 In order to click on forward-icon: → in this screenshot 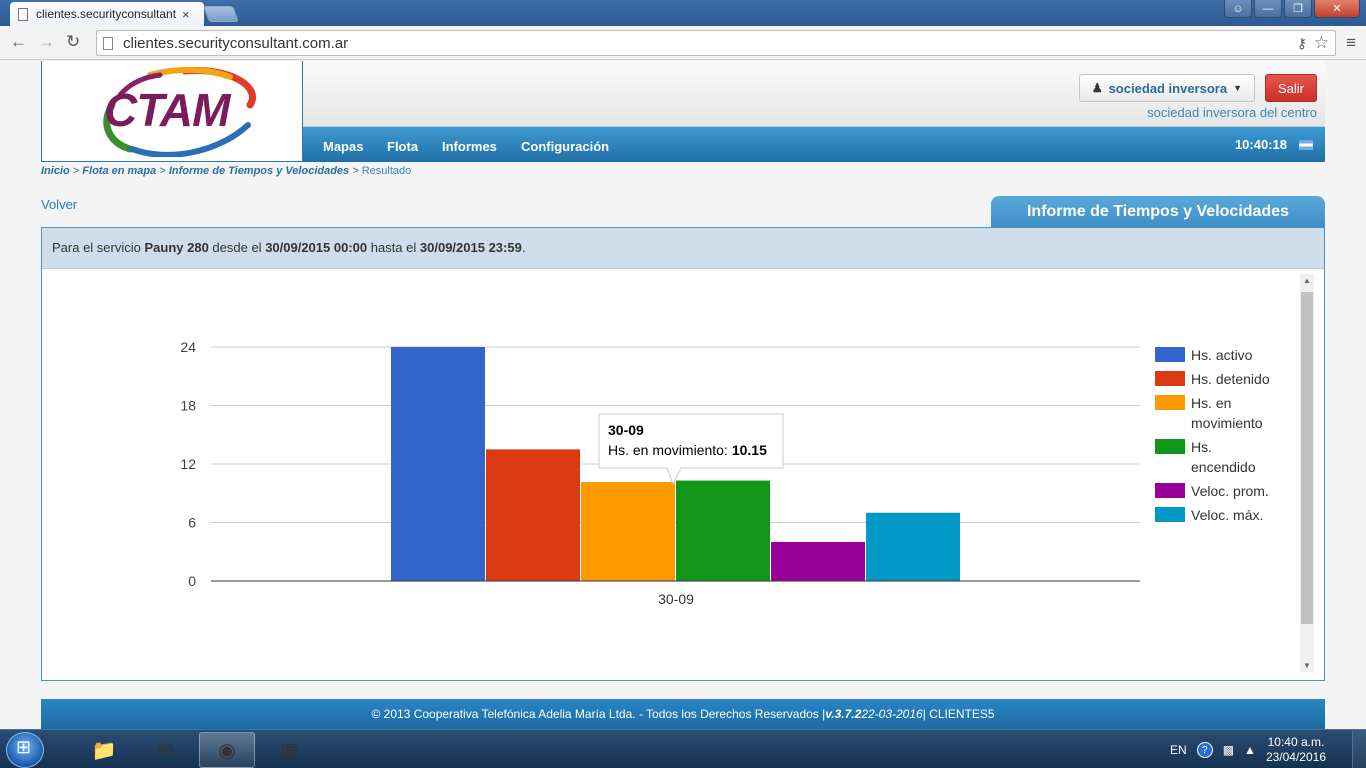, I will do `click(46, 42)`.